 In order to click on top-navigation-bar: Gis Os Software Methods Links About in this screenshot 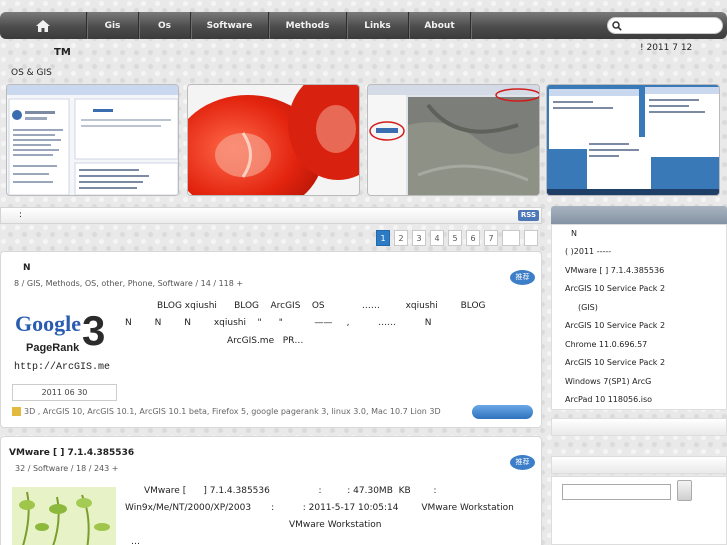, I will do `click(363, 25)`.